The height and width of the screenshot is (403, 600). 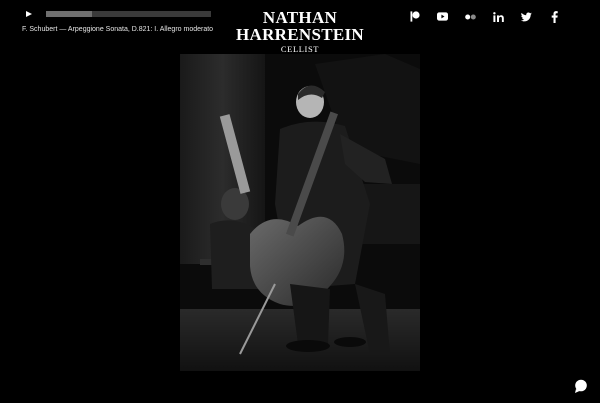 What do you see at coordinates (128, 14) in the screenshot?
I see `progress-bar` at bounding box center [128, 14].